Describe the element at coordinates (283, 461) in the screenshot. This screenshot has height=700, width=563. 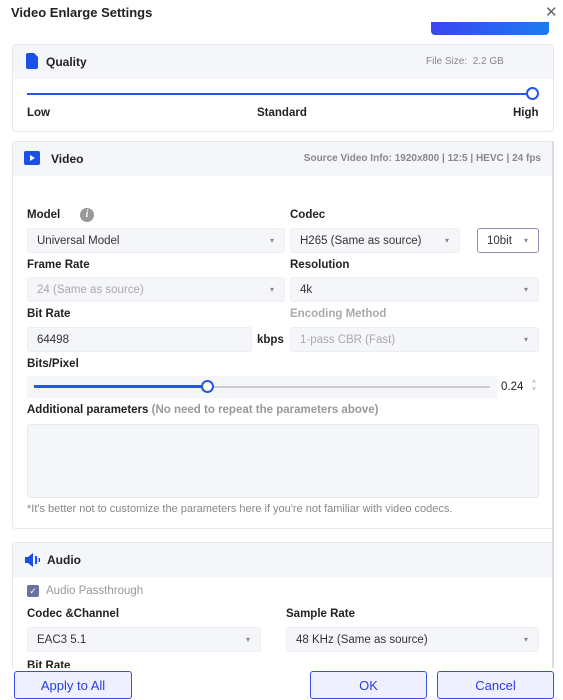
I see `params-textarea` at that location.